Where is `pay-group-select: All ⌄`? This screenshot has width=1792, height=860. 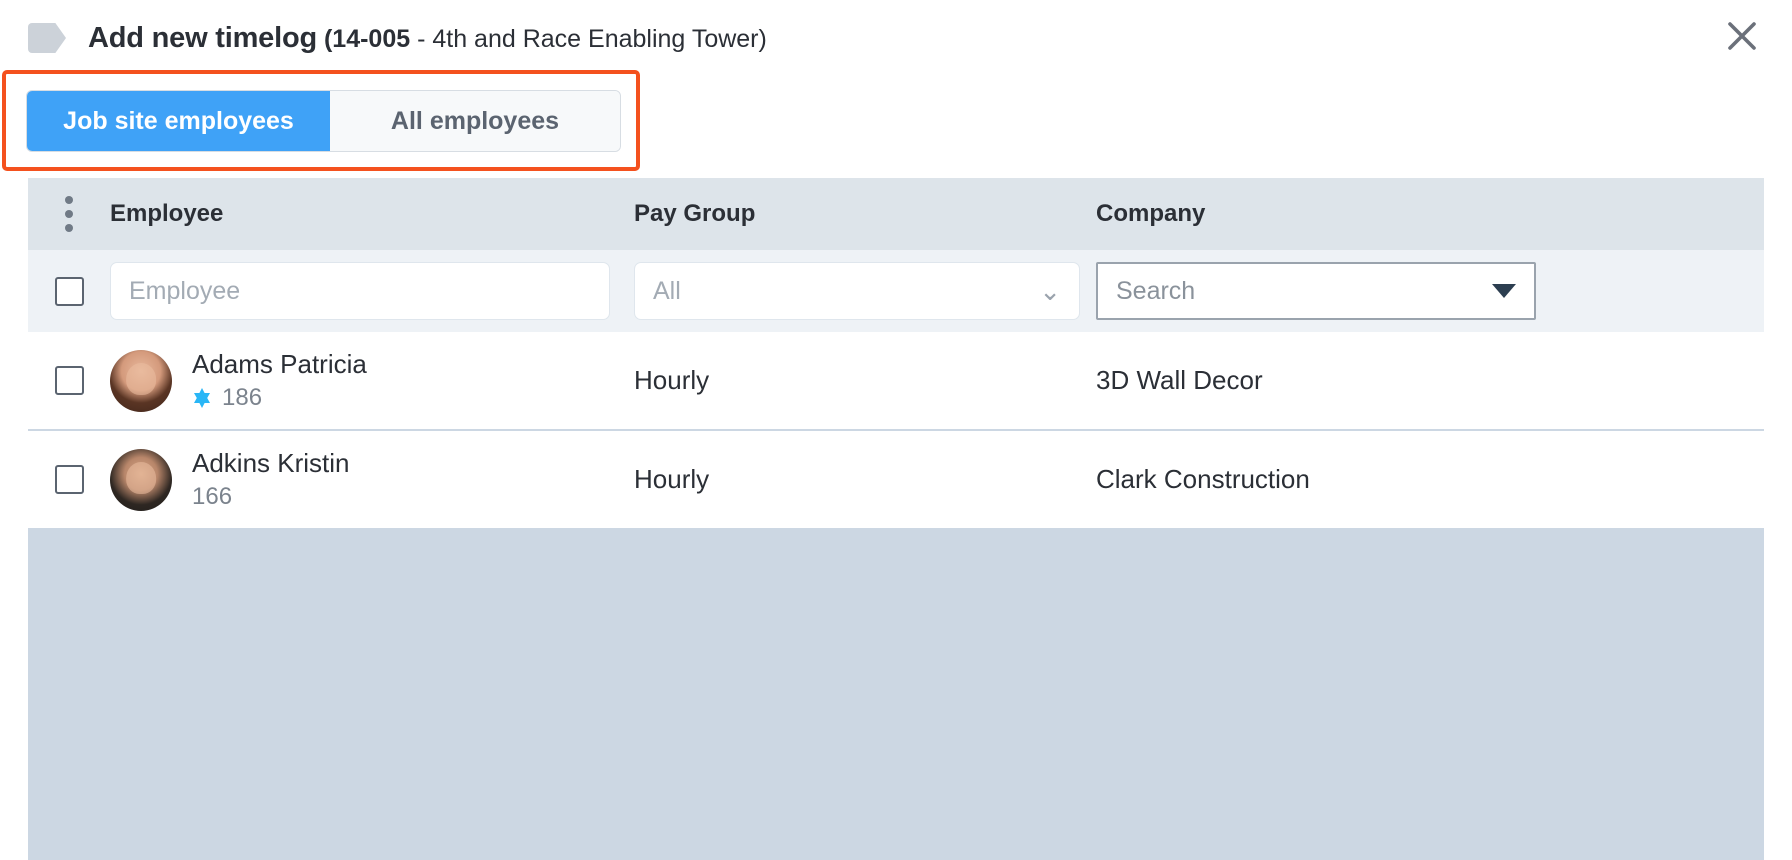 pay-group-select: All ⌄ is located at coordinates (857, 291).